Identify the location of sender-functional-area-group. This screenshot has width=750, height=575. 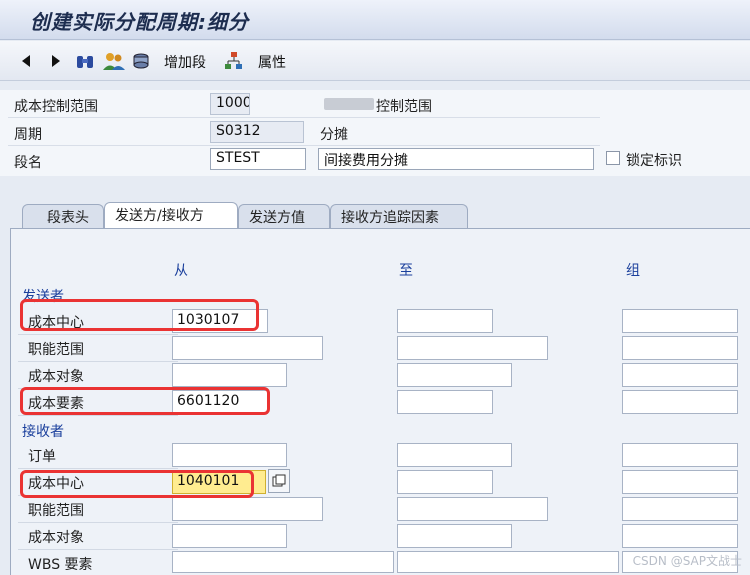
(680, 348).